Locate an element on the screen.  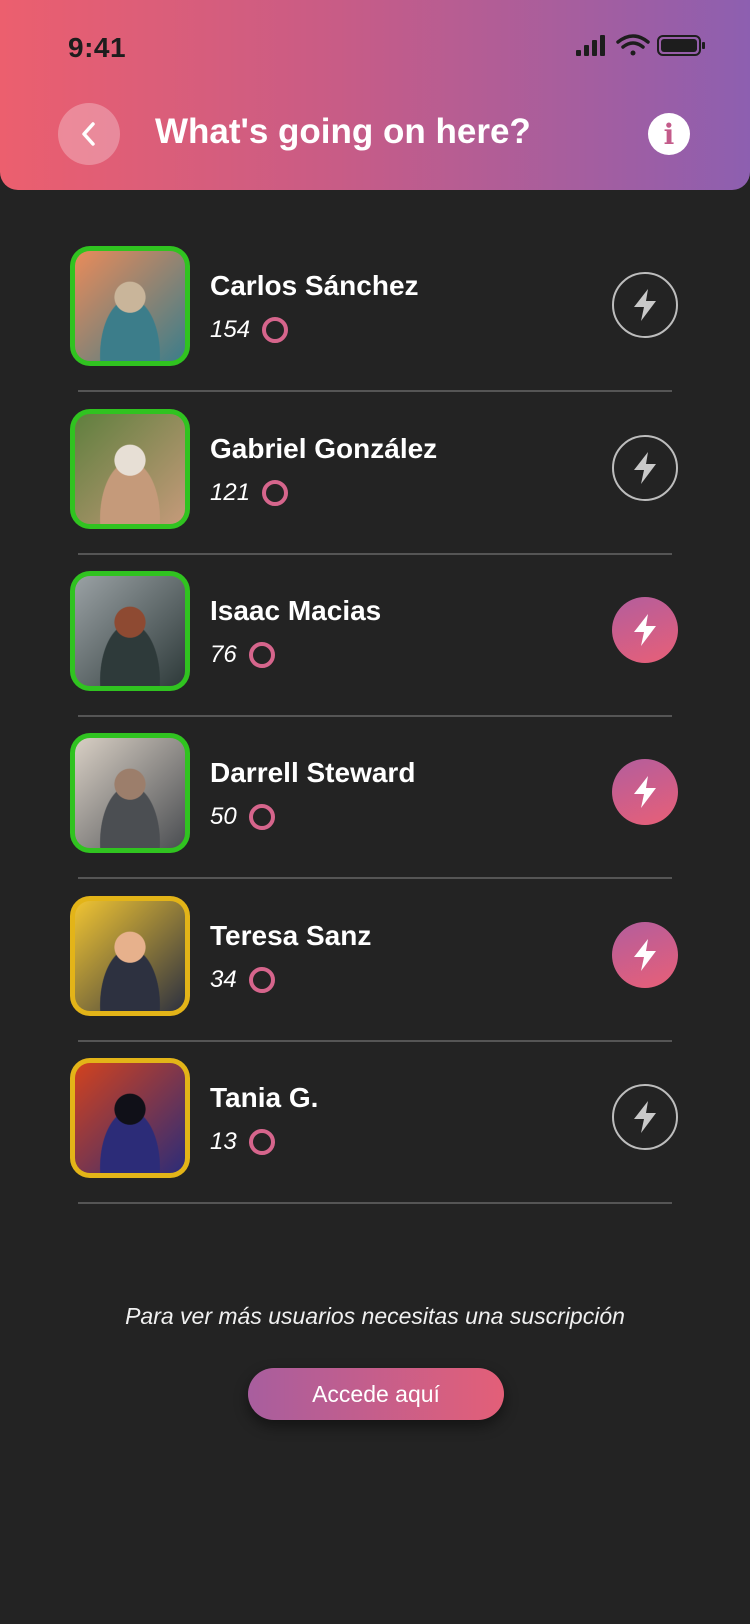
battery-icon is located at coordinates (681, 45).